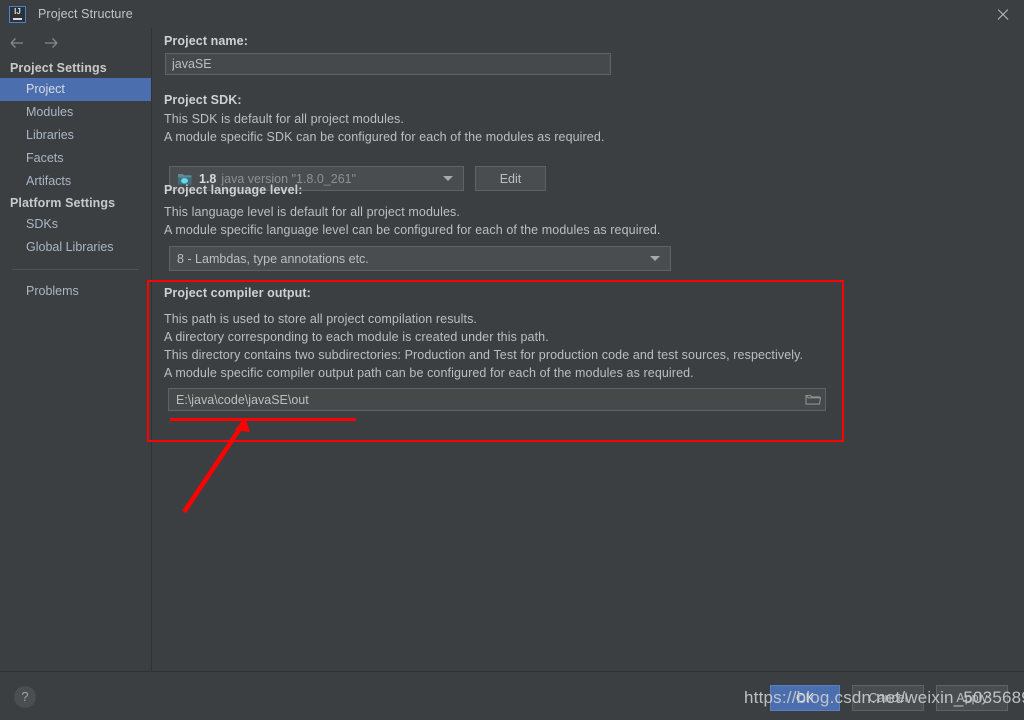 This screenshot has width=1024, height=720. What do you see at coordinates (75, 269) in the screenshot?
I see `sidebar-divider` at bounding box center [75, 269].